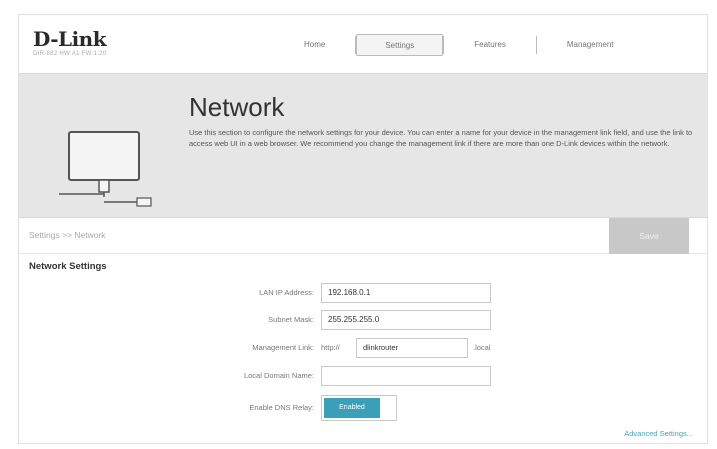  What do you see at coordinates (314, 45) in the screenshot?
I see `nav-home: Home` at bounding box center [314, 45].